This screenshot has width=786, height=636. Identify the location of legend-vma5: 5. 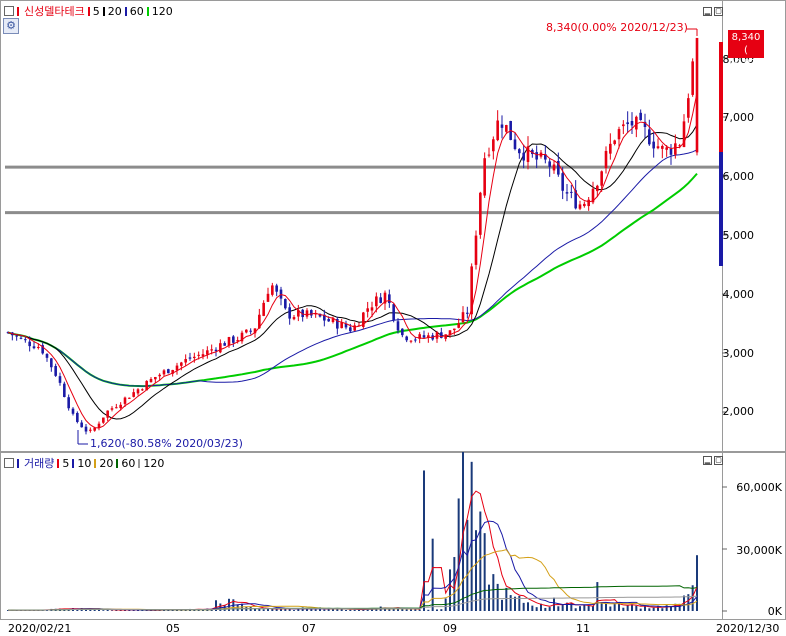
(63, 463).